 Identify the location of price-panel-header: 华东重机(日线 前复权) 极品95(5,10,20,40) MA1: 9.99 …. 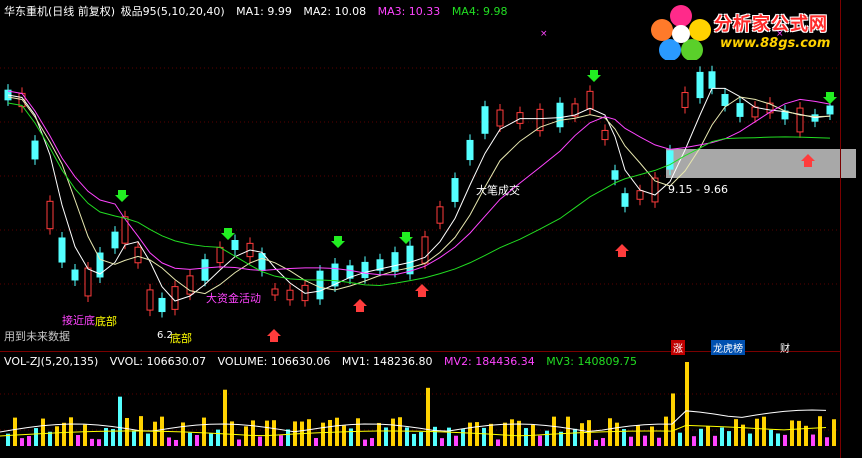
(260, 12).